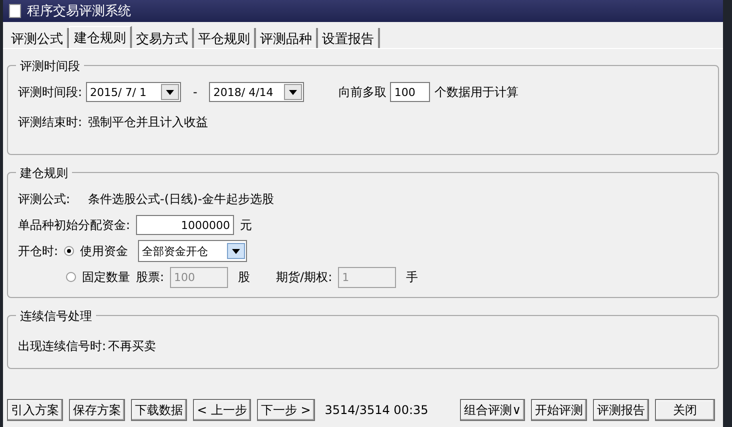 The width and height of the screenshot is (732, 427). I want to click on toolbar-button: 评测报告, so click(621, 410).